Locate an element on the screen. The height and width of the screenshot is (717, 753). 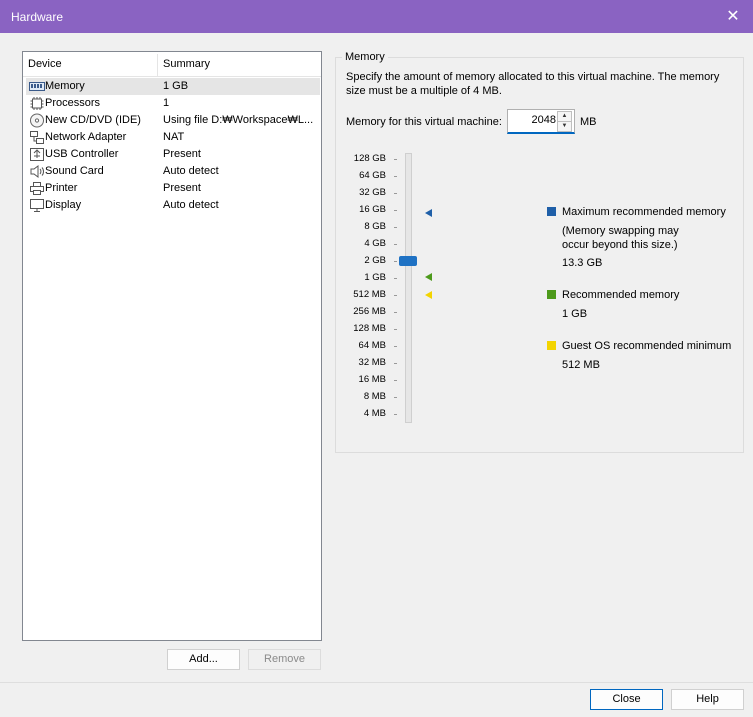
recommended-title: Recommended memory is located at coordinates (621, 295).